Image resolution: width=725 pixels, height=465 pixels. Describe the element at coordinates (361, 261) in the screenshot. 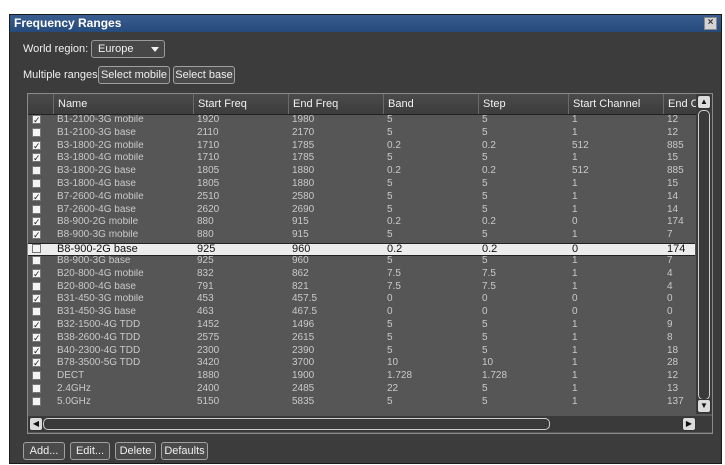

I see `table-row: B8-900-3G base 925 960 5 5 1 7` at that location.